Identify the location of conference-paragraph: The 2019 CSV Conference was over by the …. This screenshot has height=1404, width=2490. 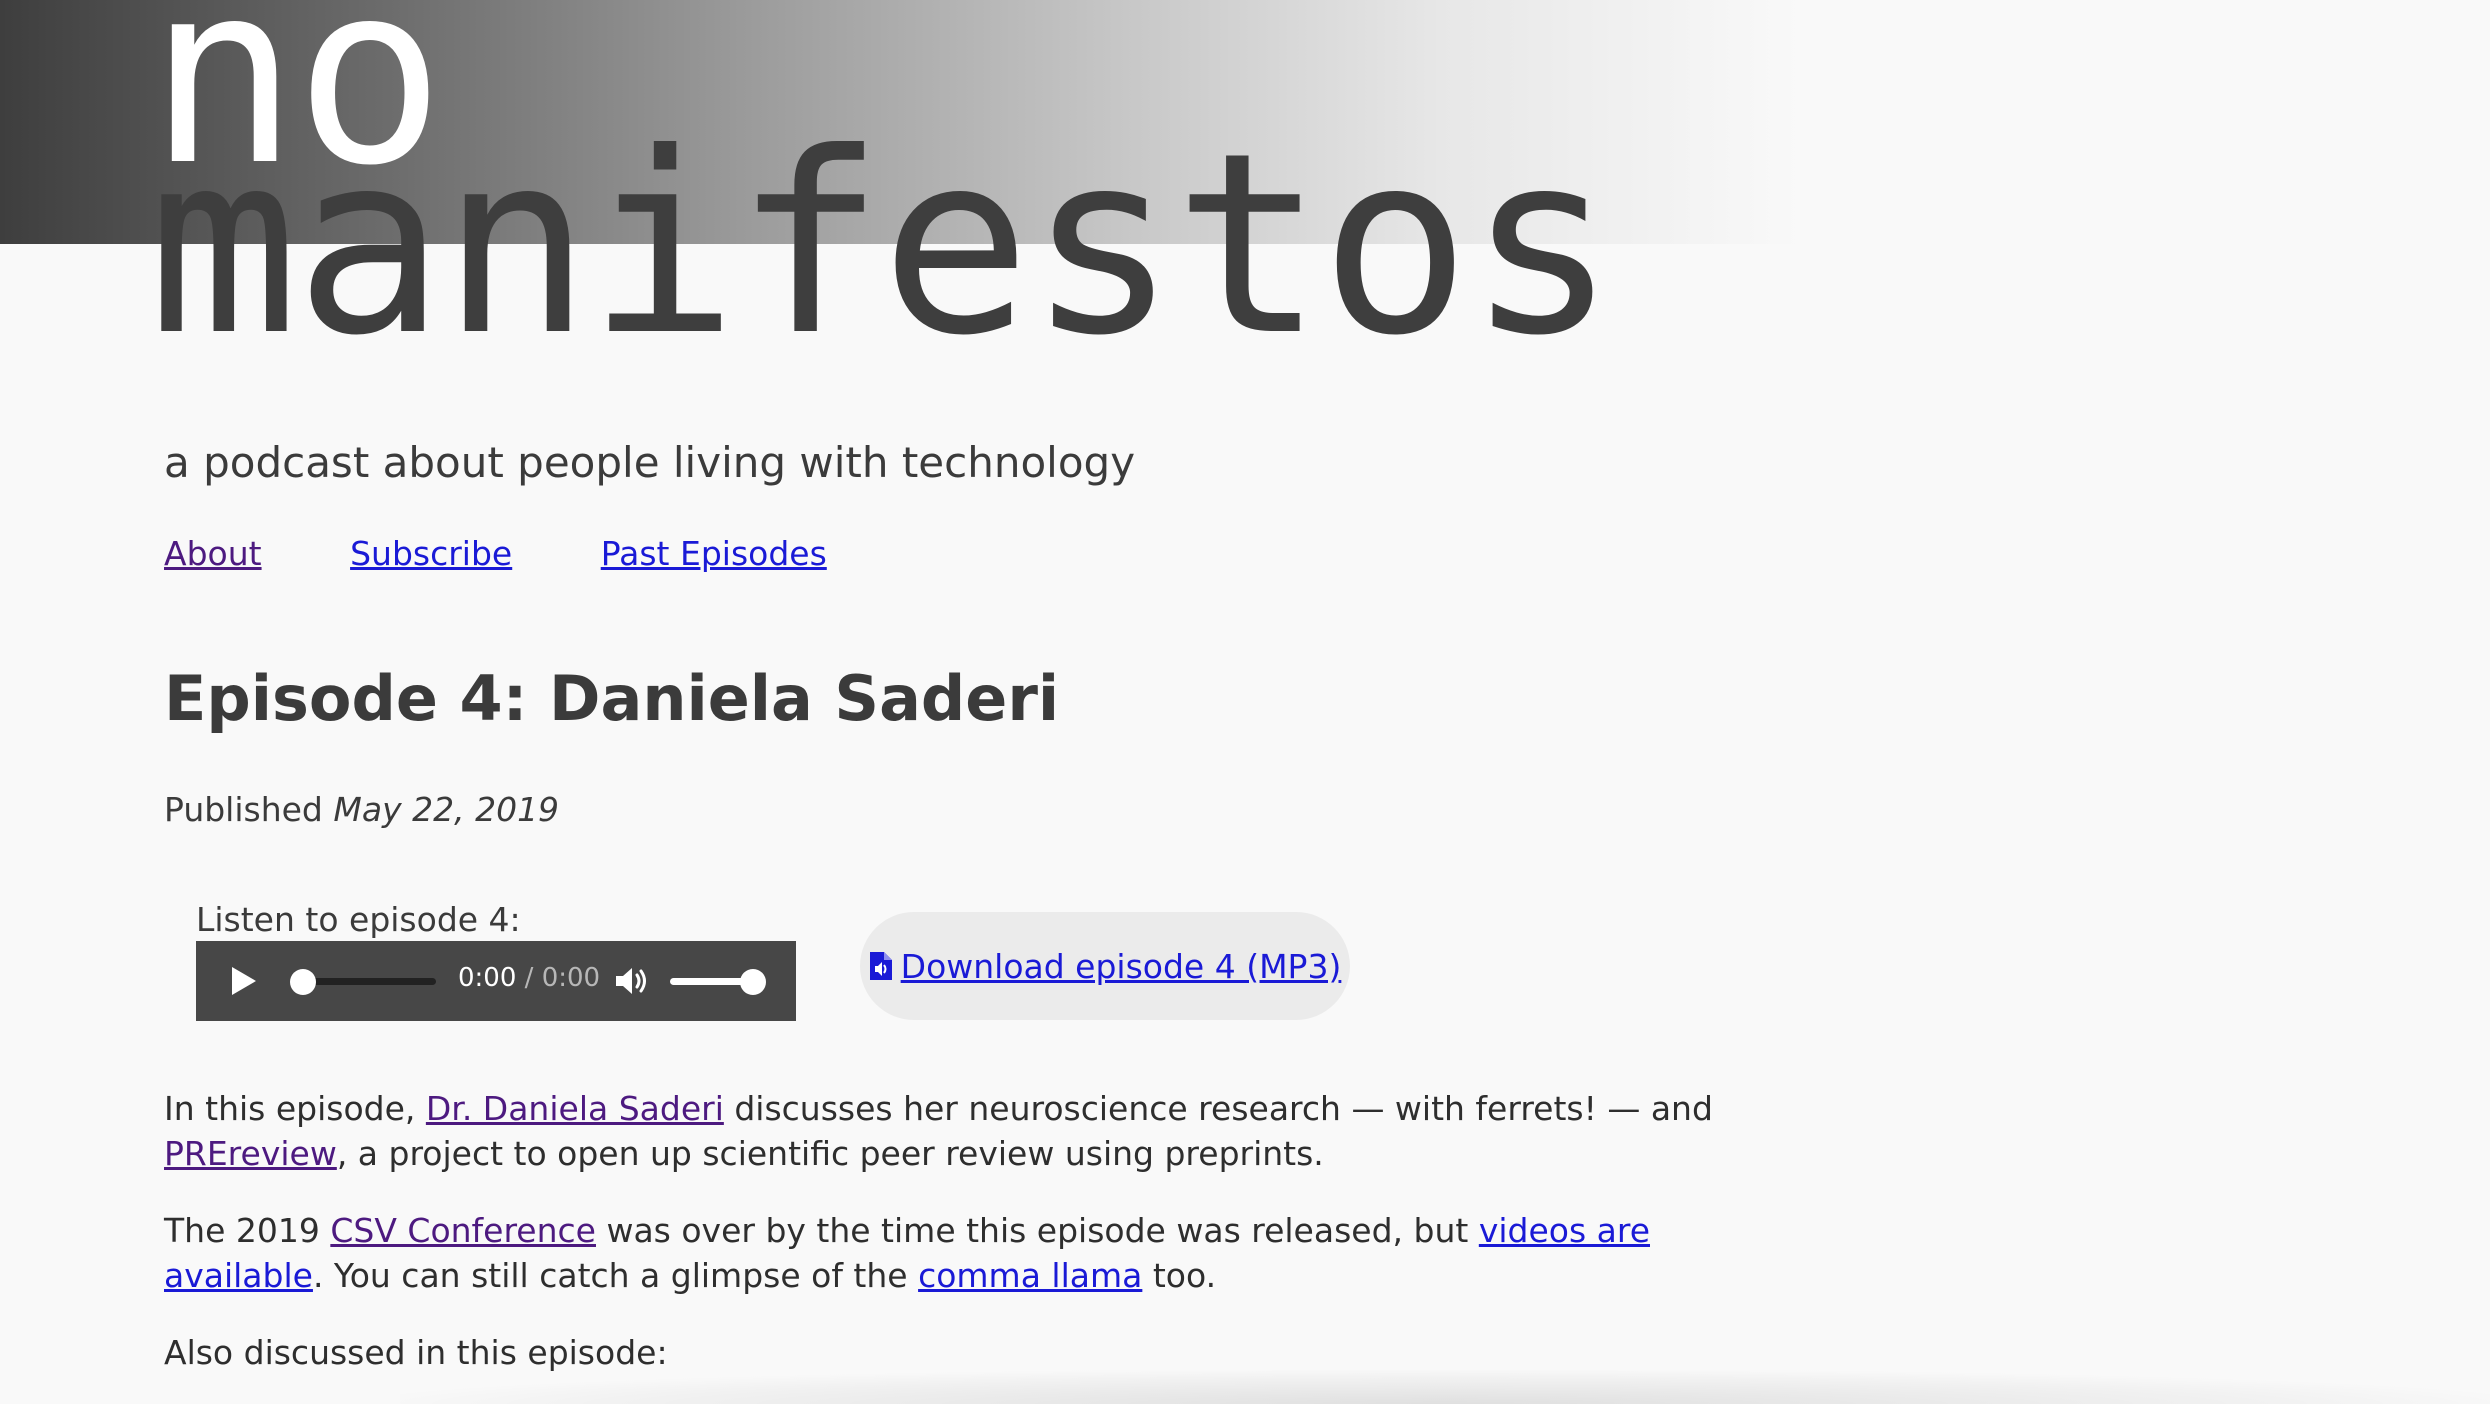
(974, 1253).